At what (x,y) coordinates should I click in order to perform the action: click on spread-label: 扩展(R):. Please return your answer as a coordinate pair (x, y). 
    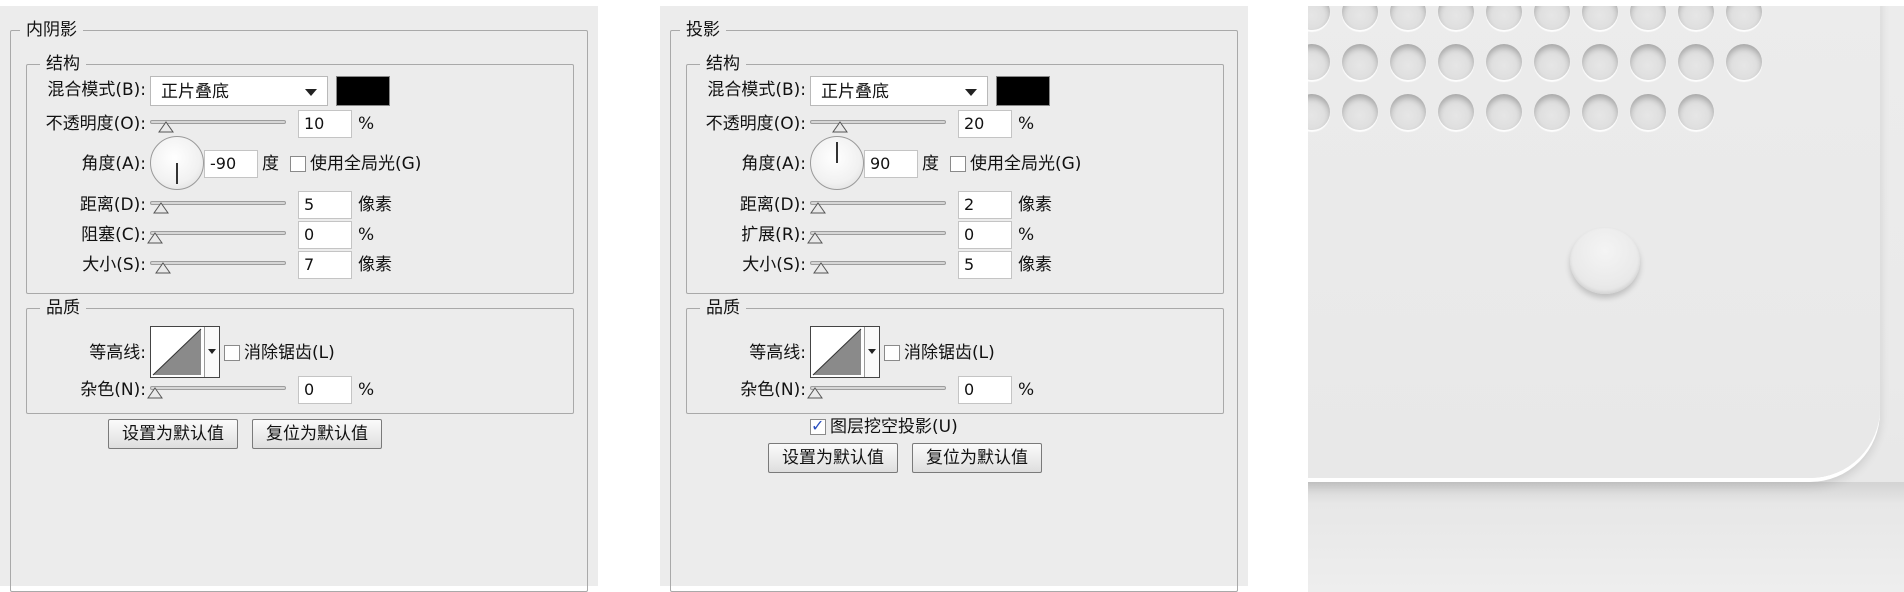
    Looking at the image, I should click on (773, 235).